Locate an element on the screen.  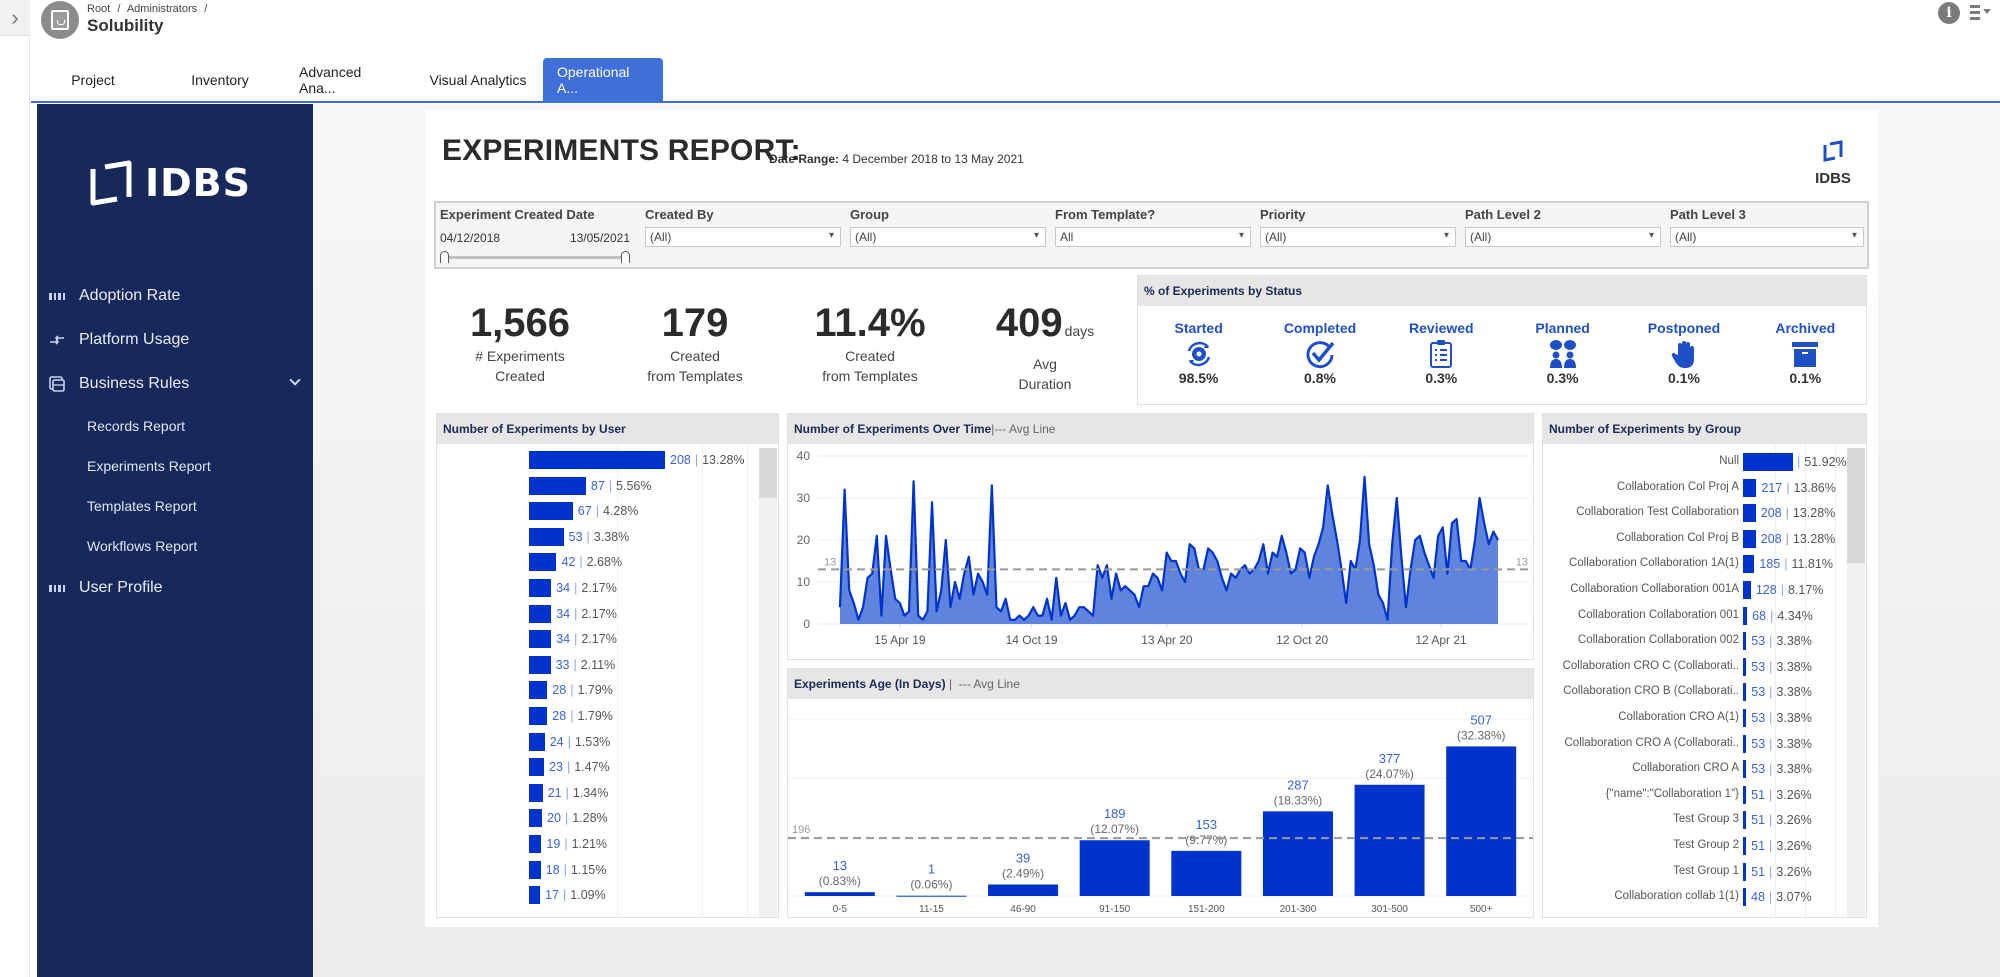
breadcrumb-root: Root is located at coordinates (98, 9).